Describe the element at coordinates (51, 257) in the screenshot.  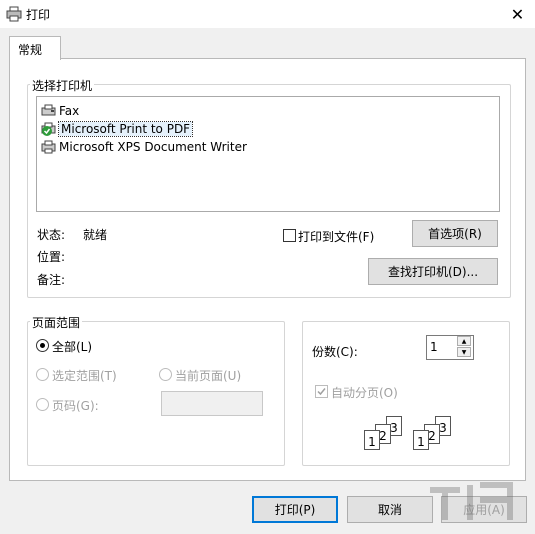
I see `location-label: 位置:` at that location.